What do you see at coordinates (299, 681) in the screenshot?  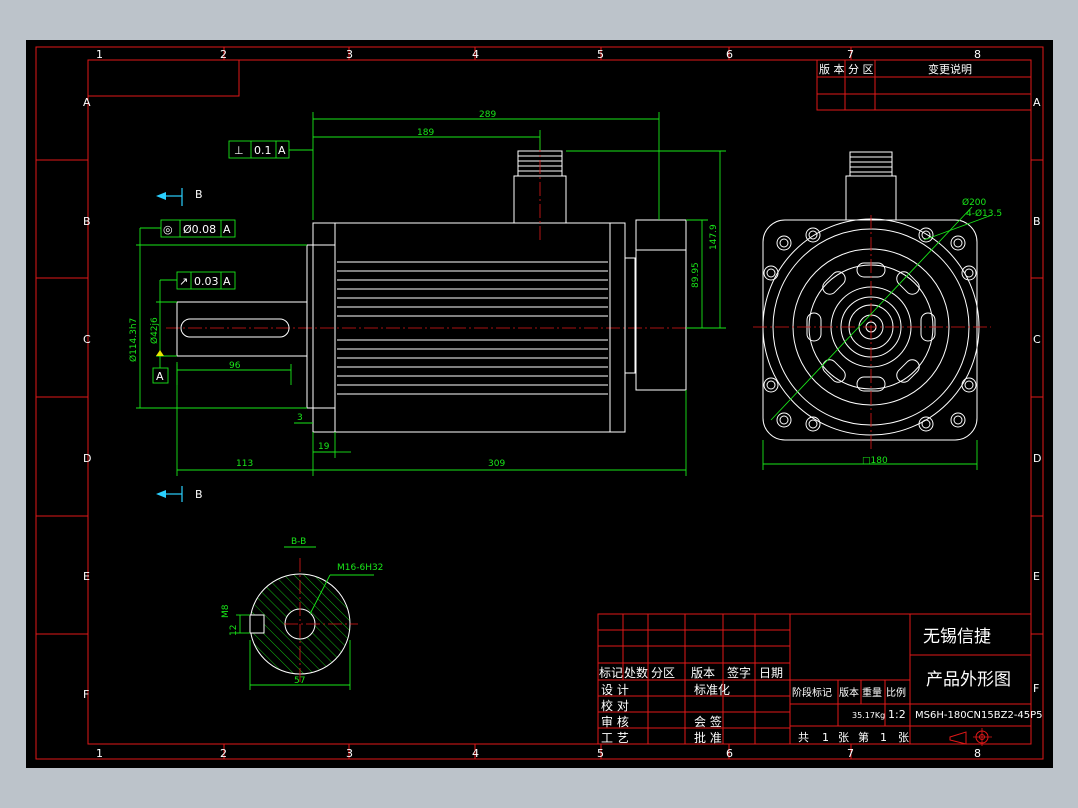 I see `dim-57: 57` at bounding box center [299, 681].